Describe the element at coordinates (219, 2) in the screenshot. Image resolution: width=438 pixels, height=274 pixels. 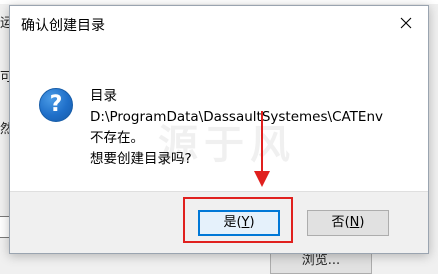
I see `background-top-strip` at that location.